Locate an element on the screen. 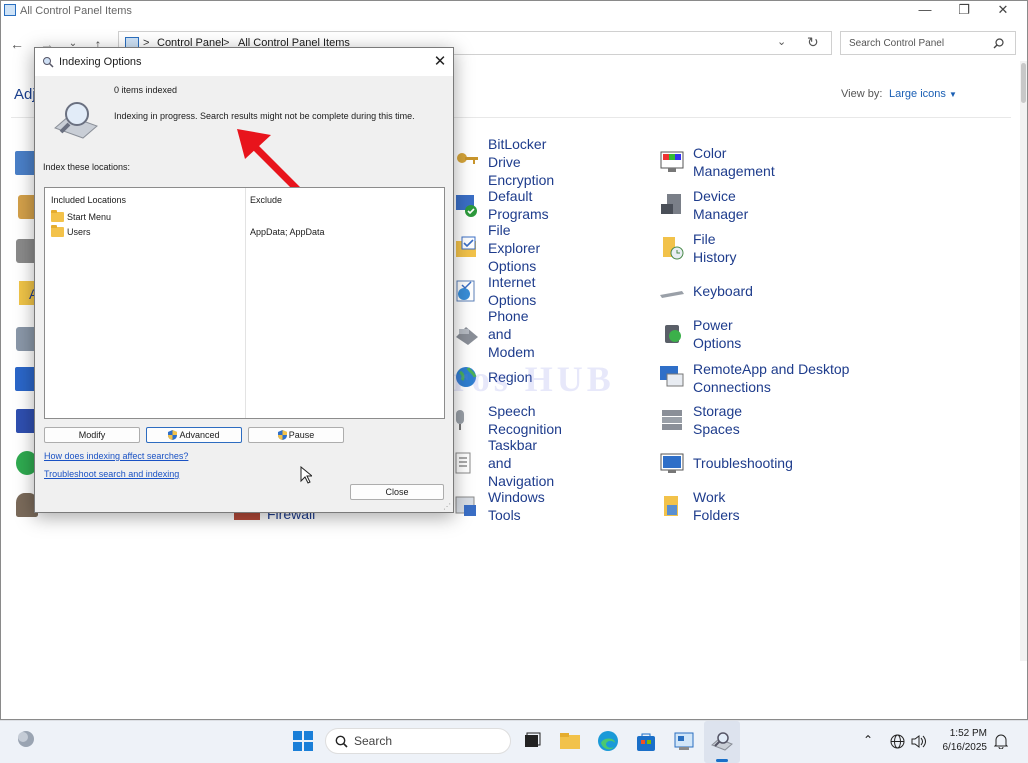 The height and width of the screenshot is (763, 1028). indexing-taskbar-icon is located at coordinates (722, 741).